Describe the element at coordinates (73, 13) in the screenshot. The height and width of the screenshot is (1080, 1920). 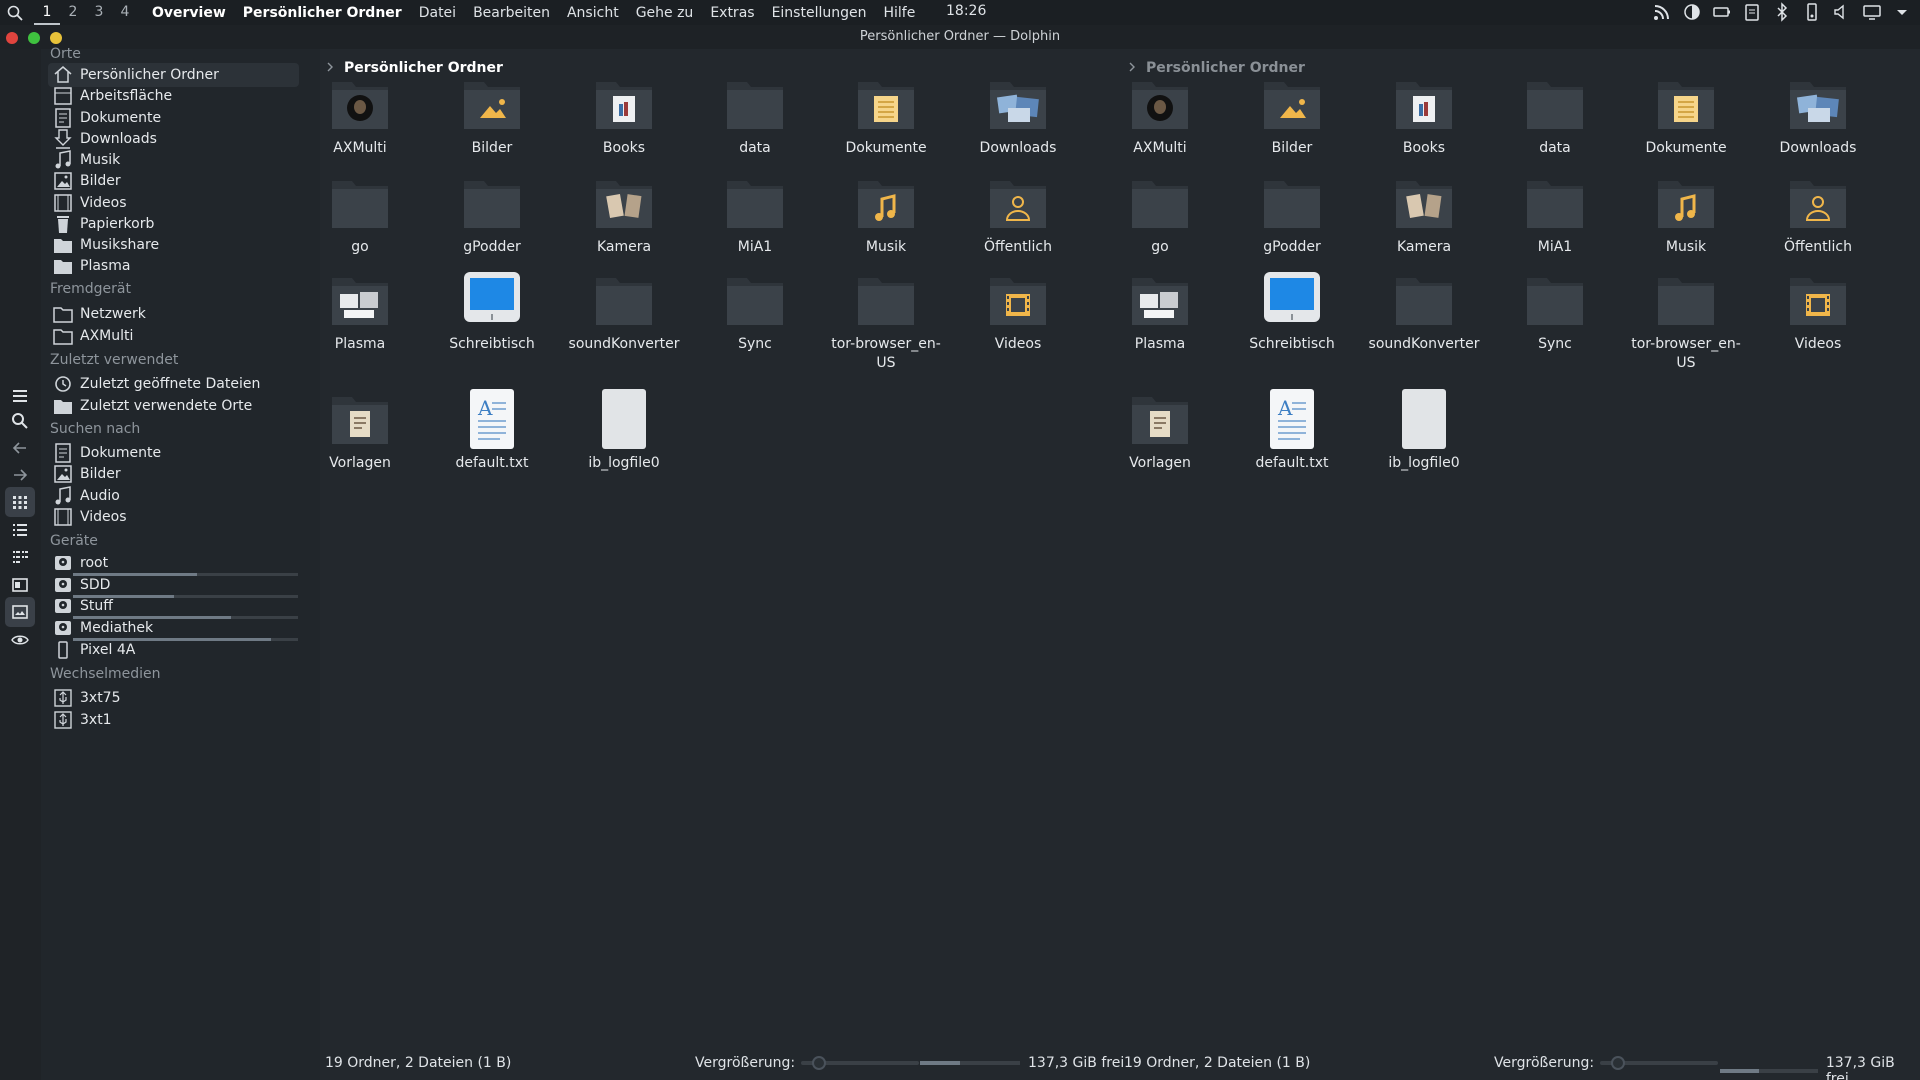
I see `desktop-2: 2` at that location.